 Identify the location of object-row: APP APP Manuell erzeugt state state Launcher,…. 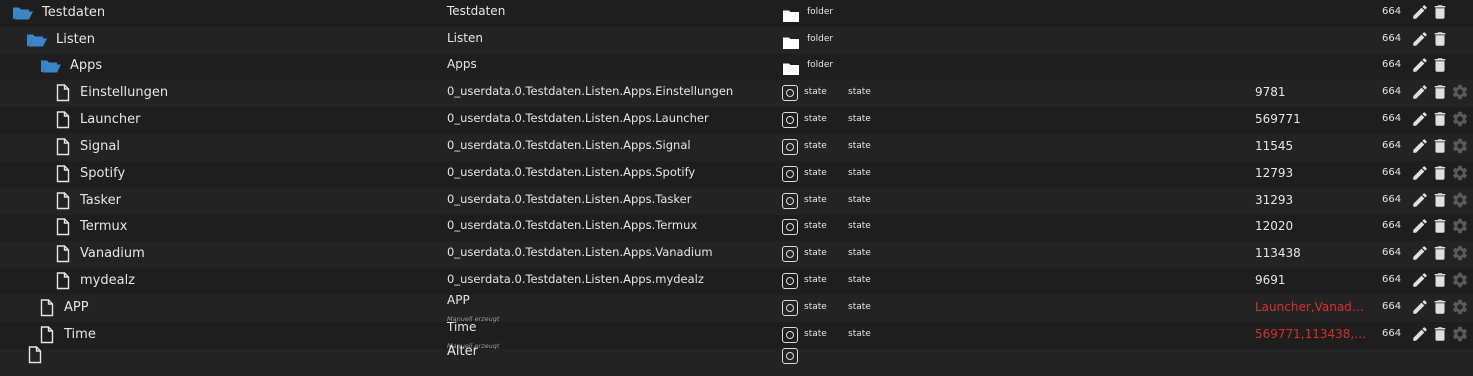
(736, 308).